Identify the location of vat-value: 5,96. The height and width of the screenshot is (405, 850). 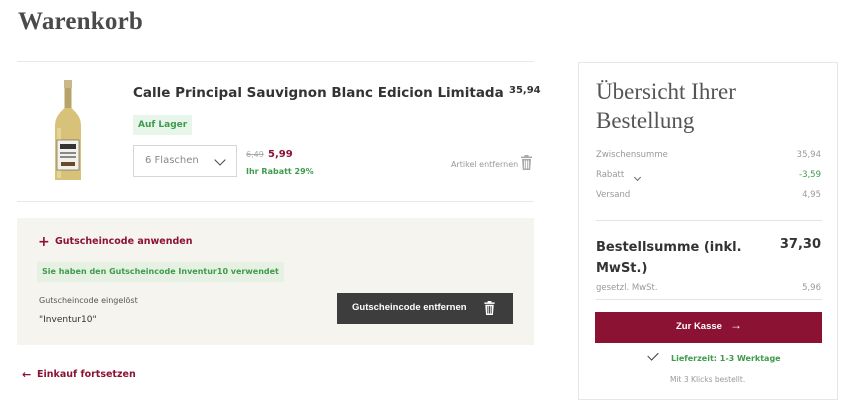
(811, 288).